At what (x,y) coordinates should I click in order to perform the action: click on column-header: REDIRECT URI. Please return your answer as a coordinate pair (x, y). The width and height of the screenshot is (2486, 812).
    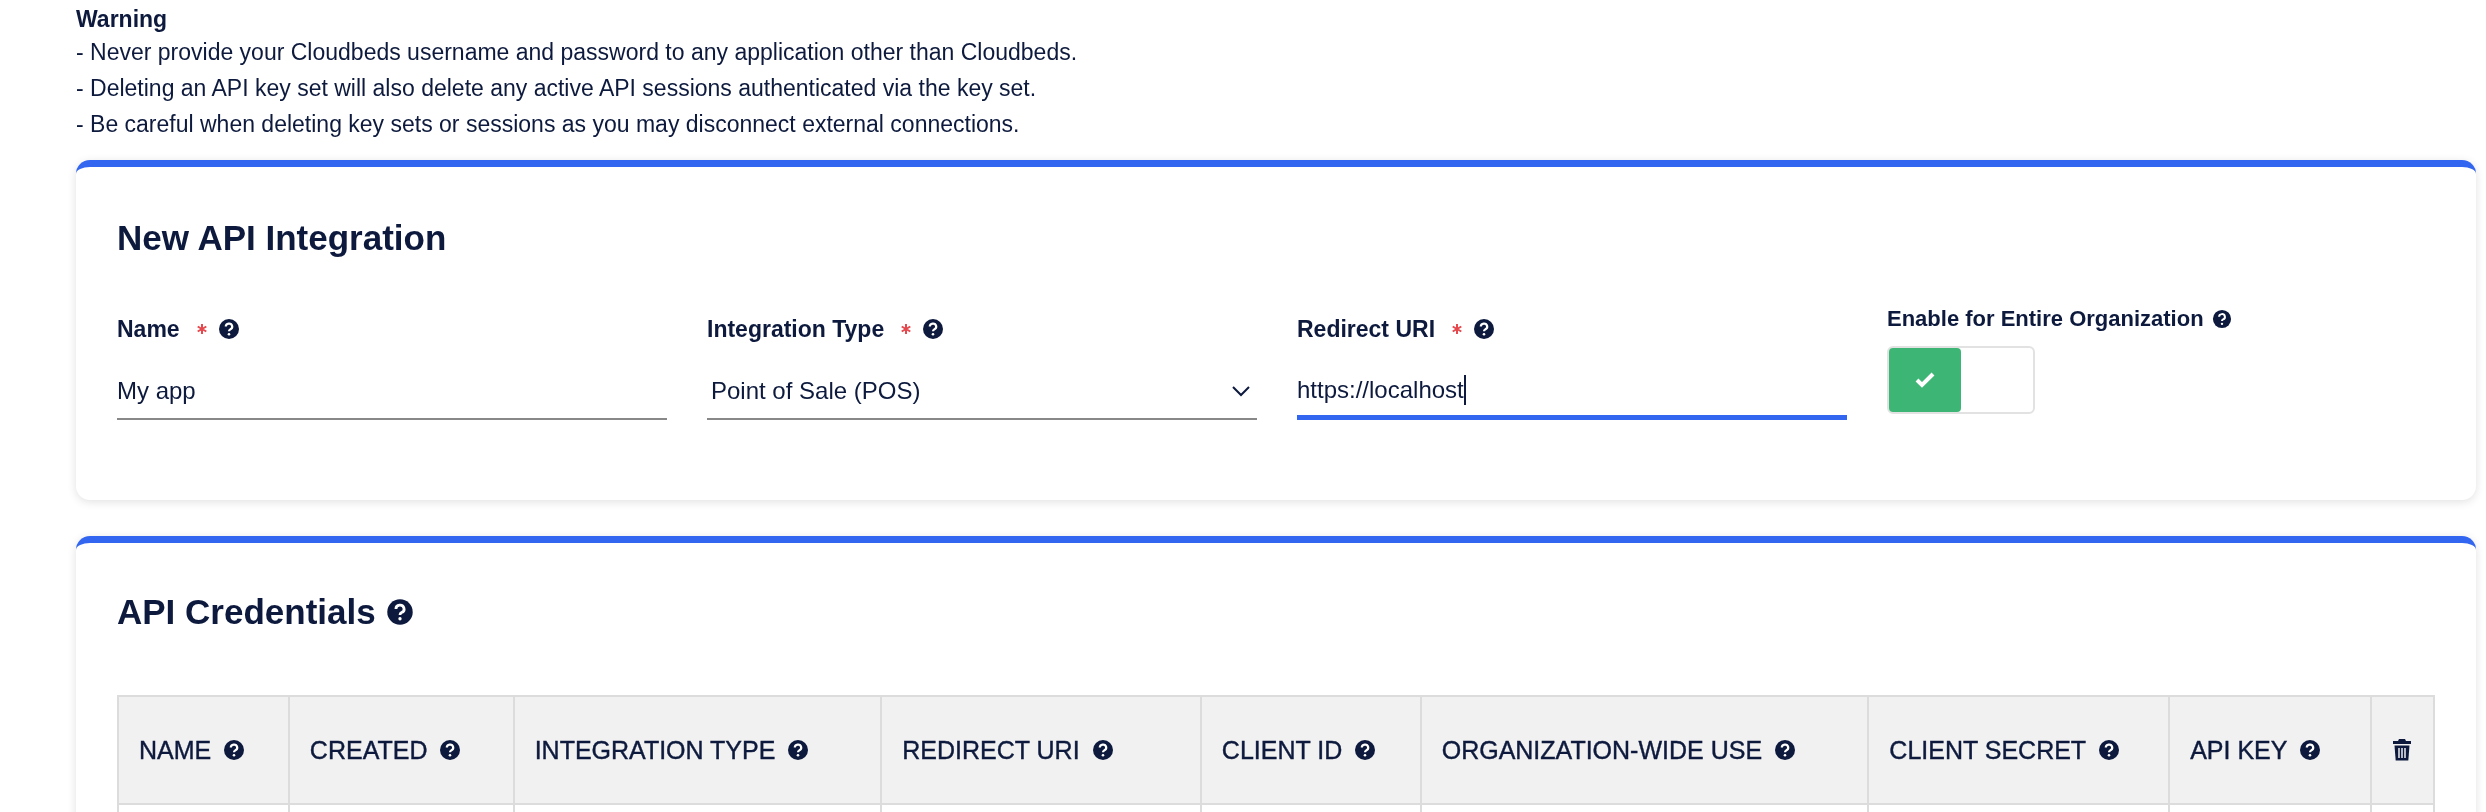
    Looking at the image, I should click on (1041, 750).